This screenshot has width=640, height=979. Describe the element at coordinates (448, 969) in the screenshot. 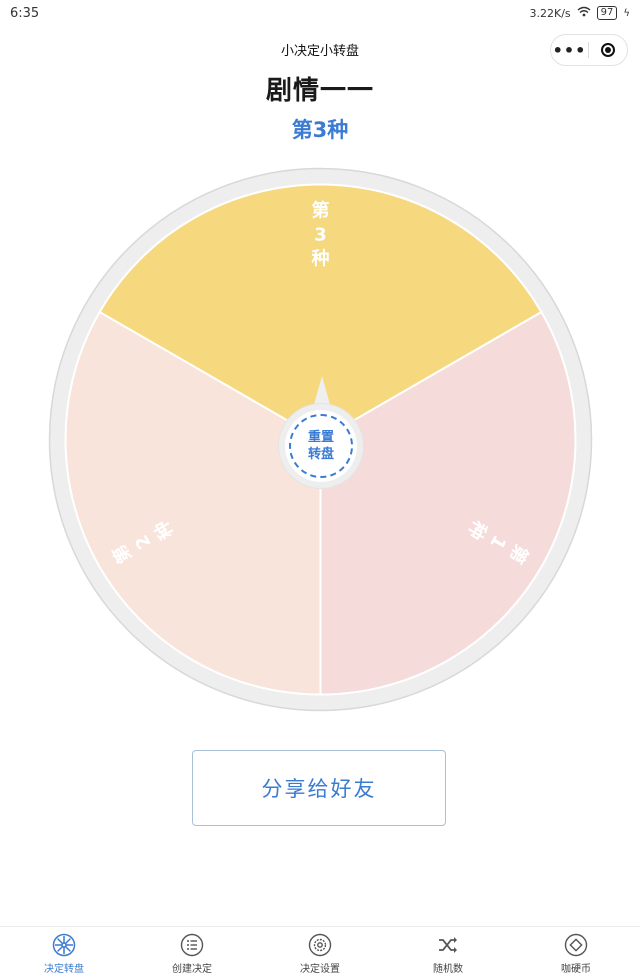

I see `tab-label: 随机数` at that location.